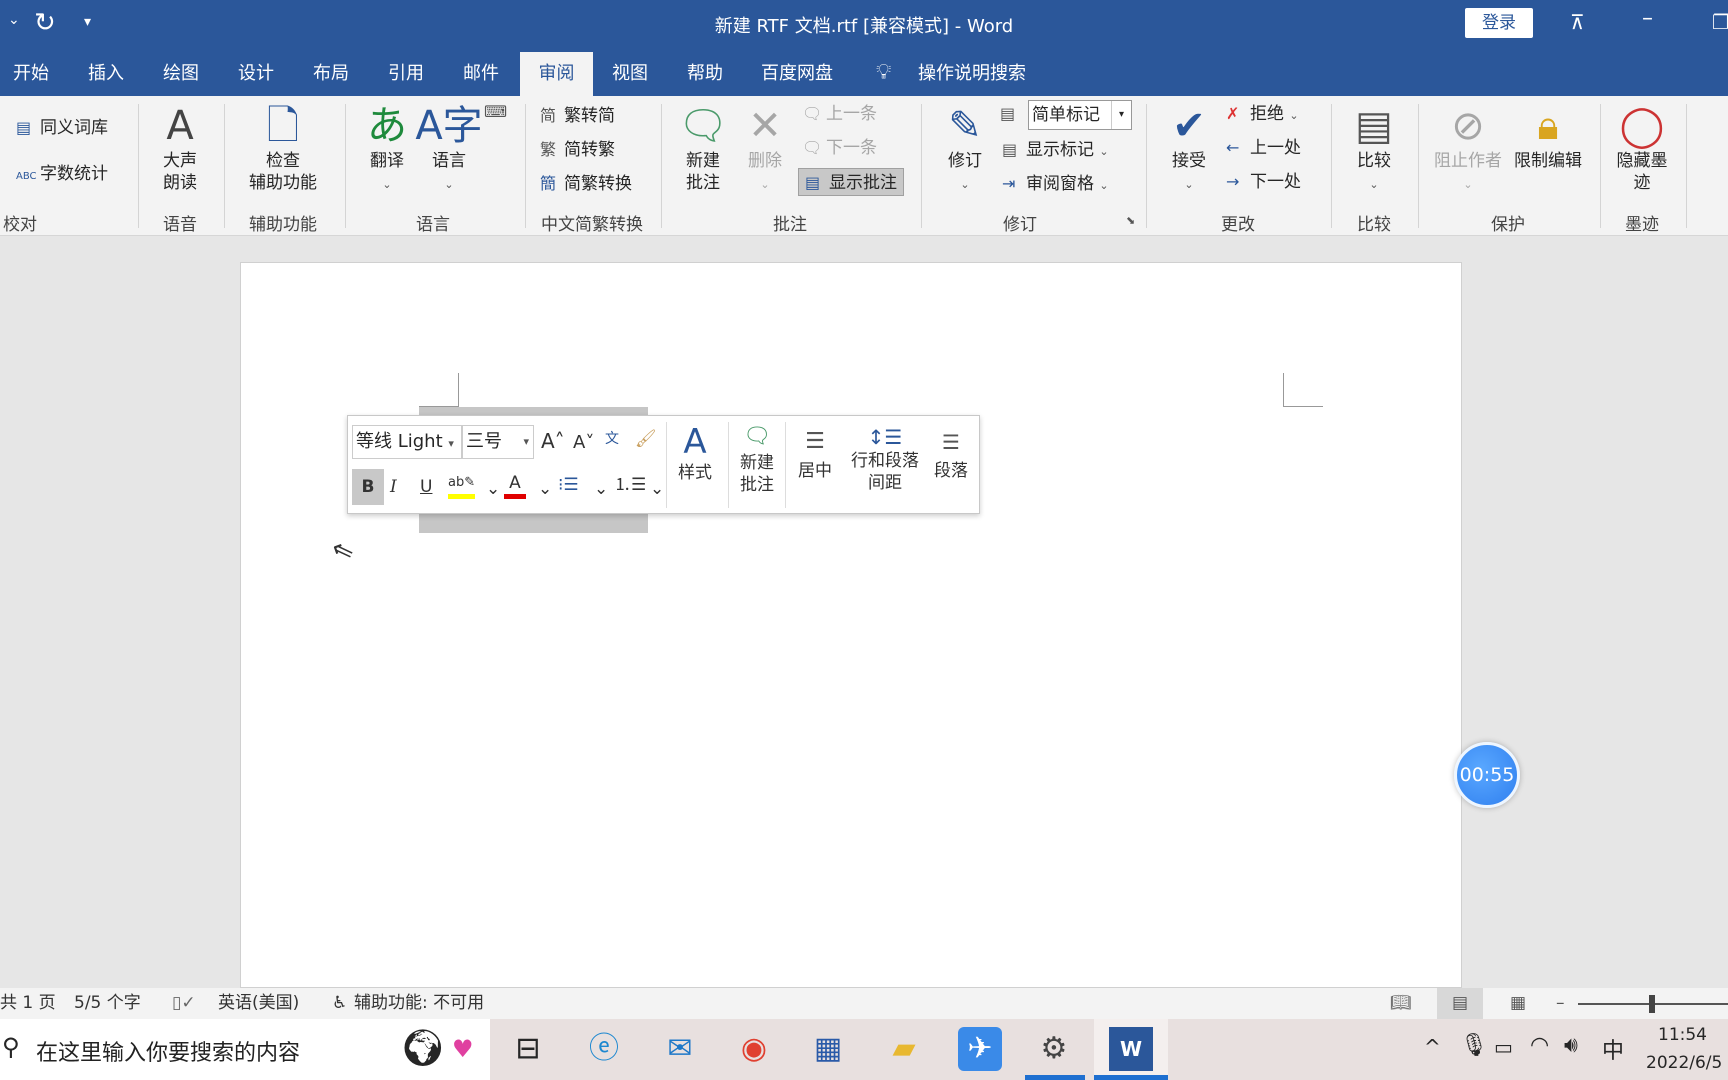 This screenshot has height=1080, width=1728. I want to click on recording-timer: 00:55, so click(1487, 775).